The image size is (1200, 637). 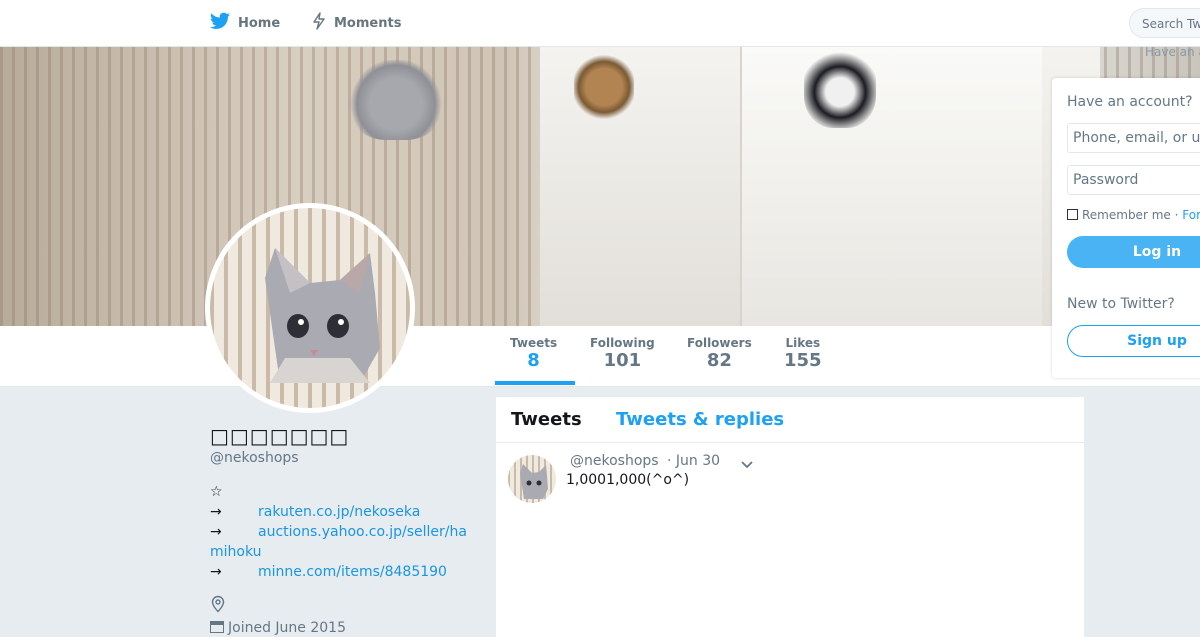 I want to click on profile-avatar, so click(x=310, y=308).